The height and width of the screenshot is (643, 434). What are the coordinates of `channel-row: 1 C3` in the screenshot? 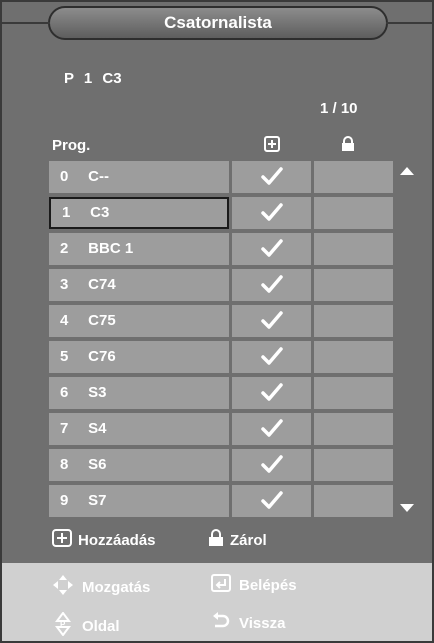 It's located at (221, 213).